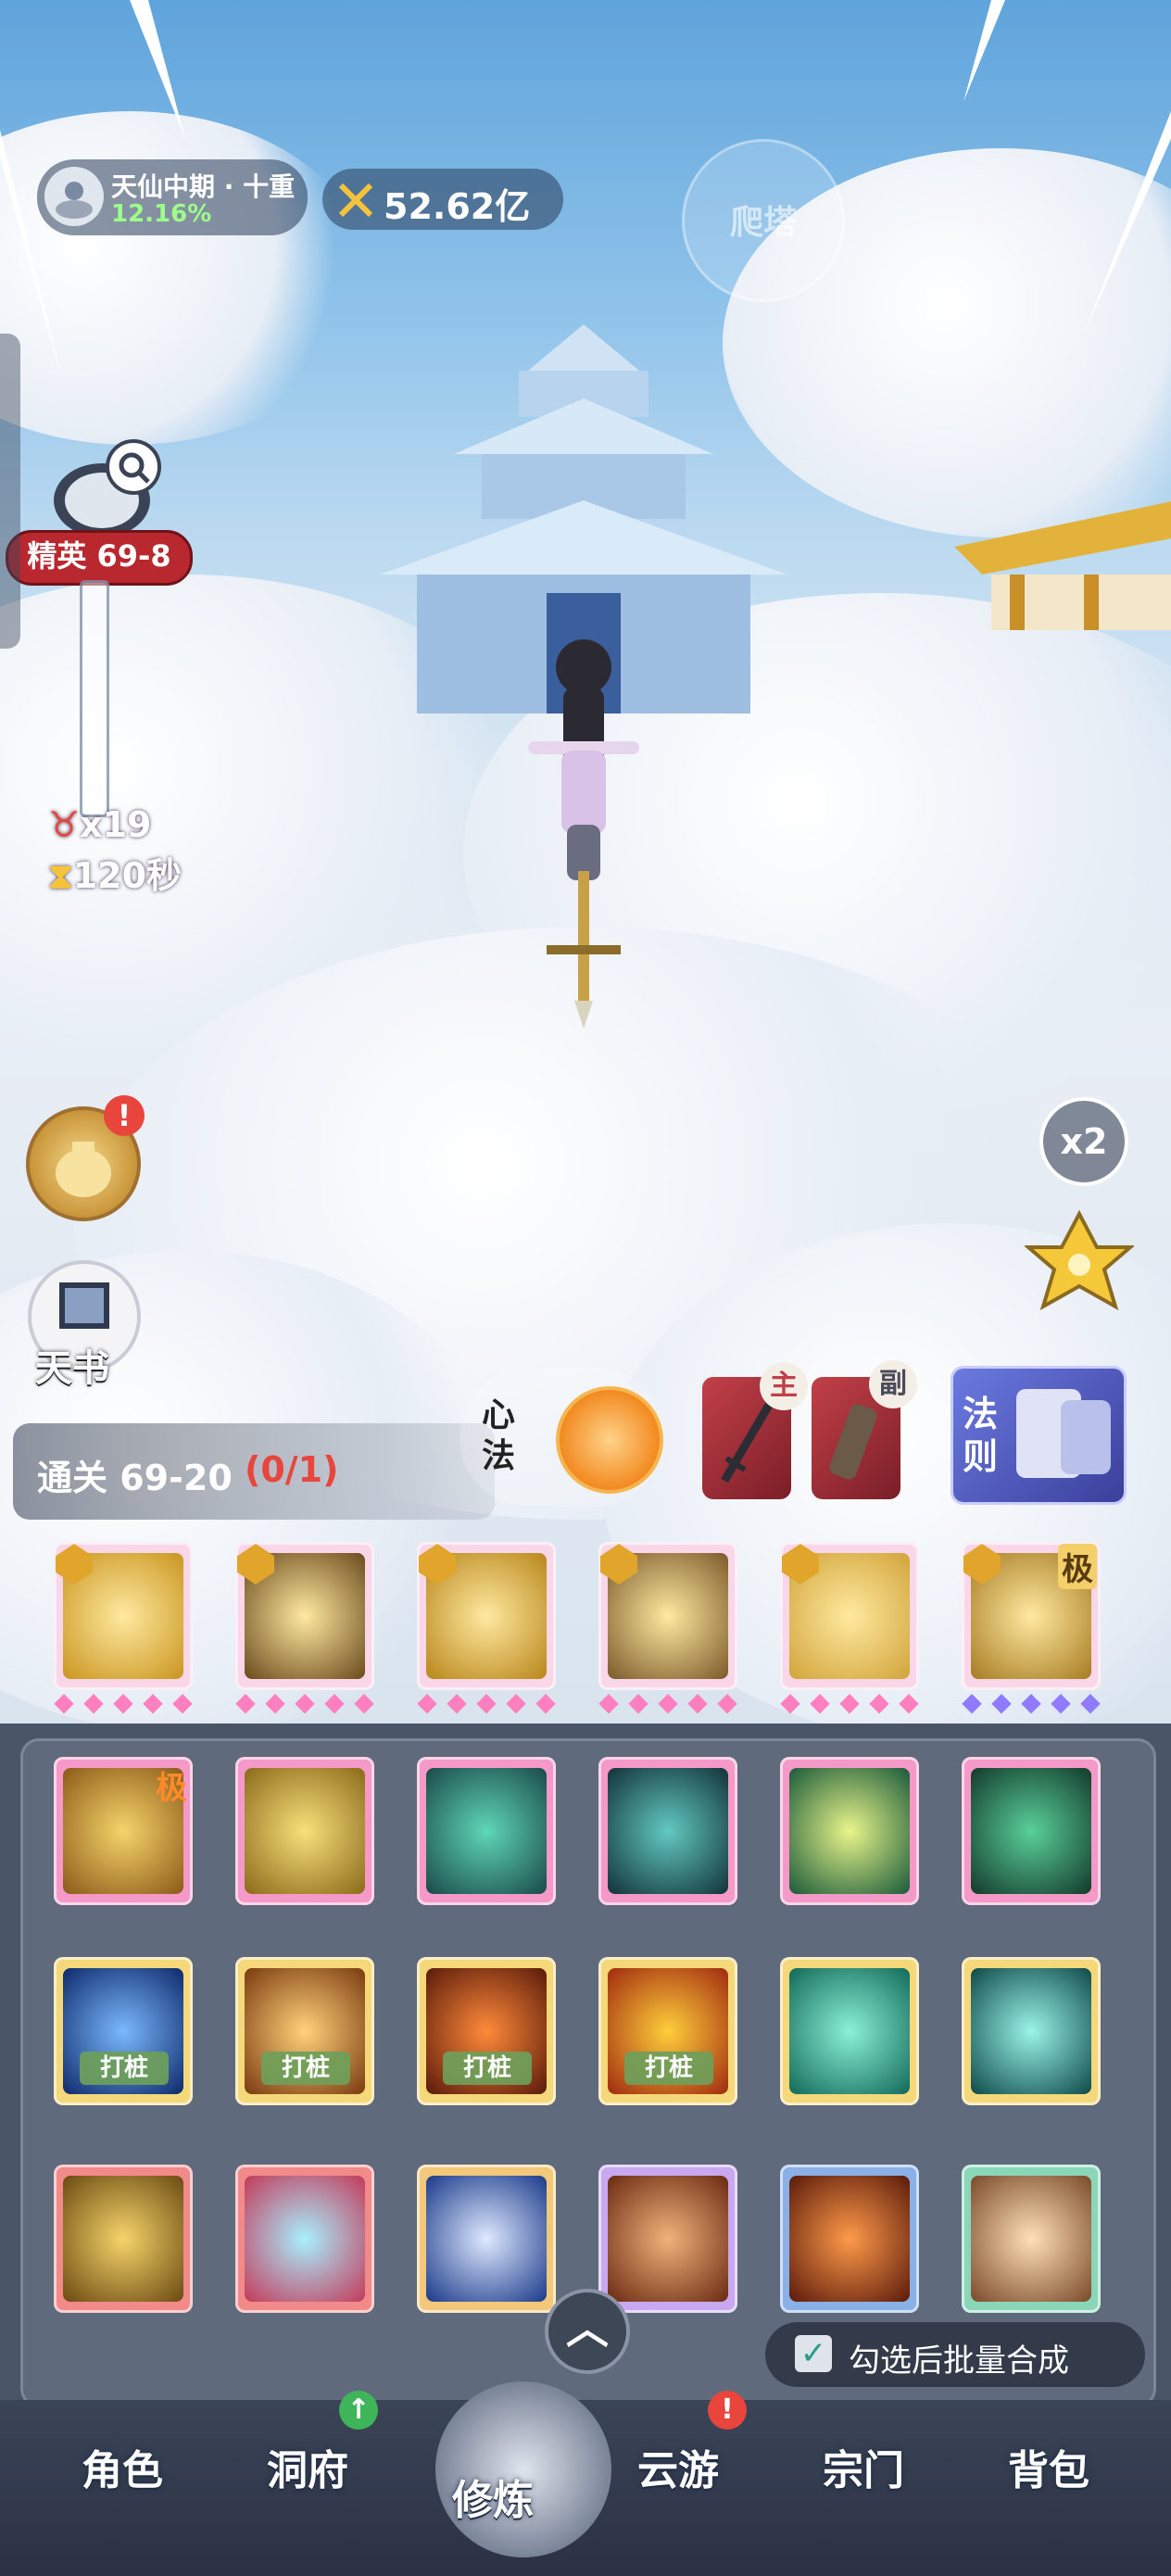  What do you see at coordinates (10, 492) in the screenshot?
I see `side-drawer-handle` at bounding box center [10, 492].